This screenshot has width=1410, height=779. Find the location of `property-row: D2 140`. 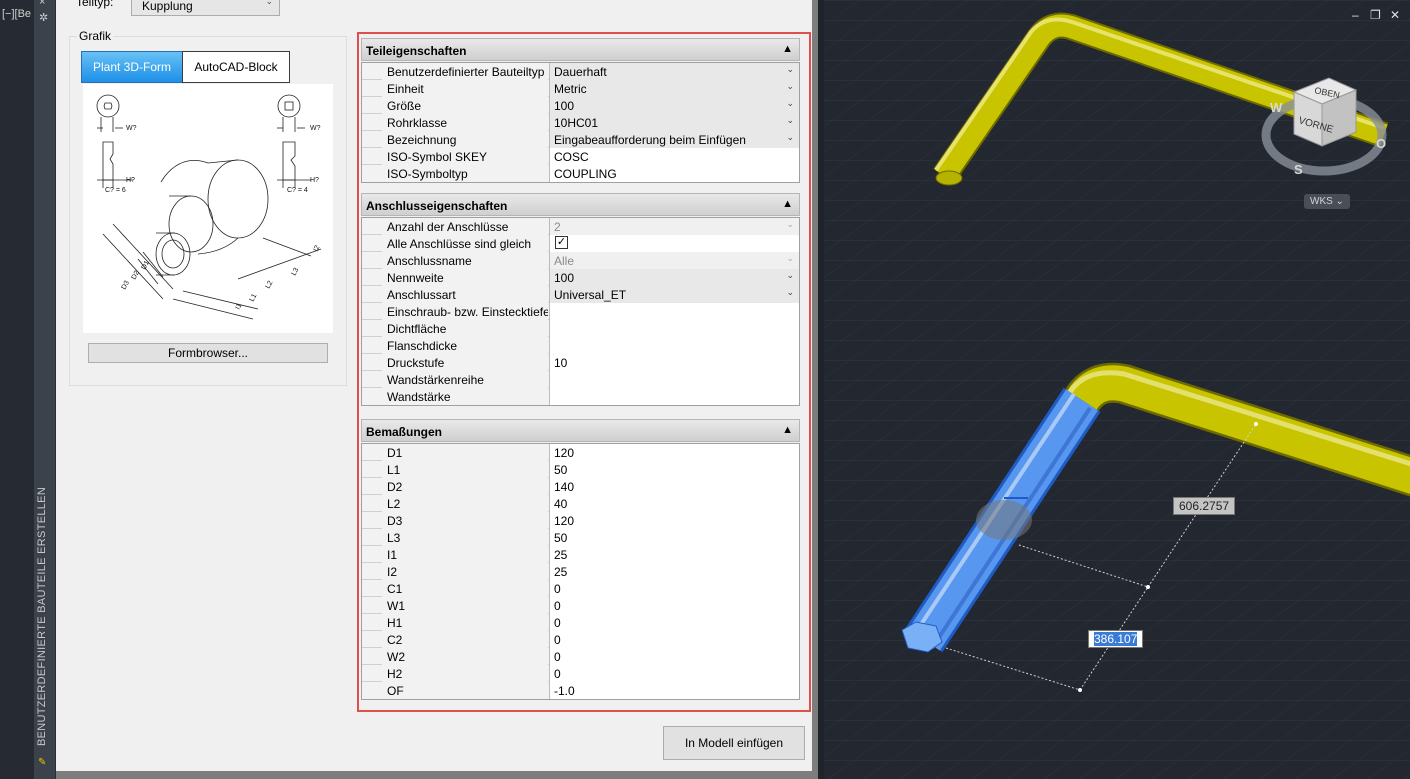

property-row: D2 140 is located at coordinates (580, 486).